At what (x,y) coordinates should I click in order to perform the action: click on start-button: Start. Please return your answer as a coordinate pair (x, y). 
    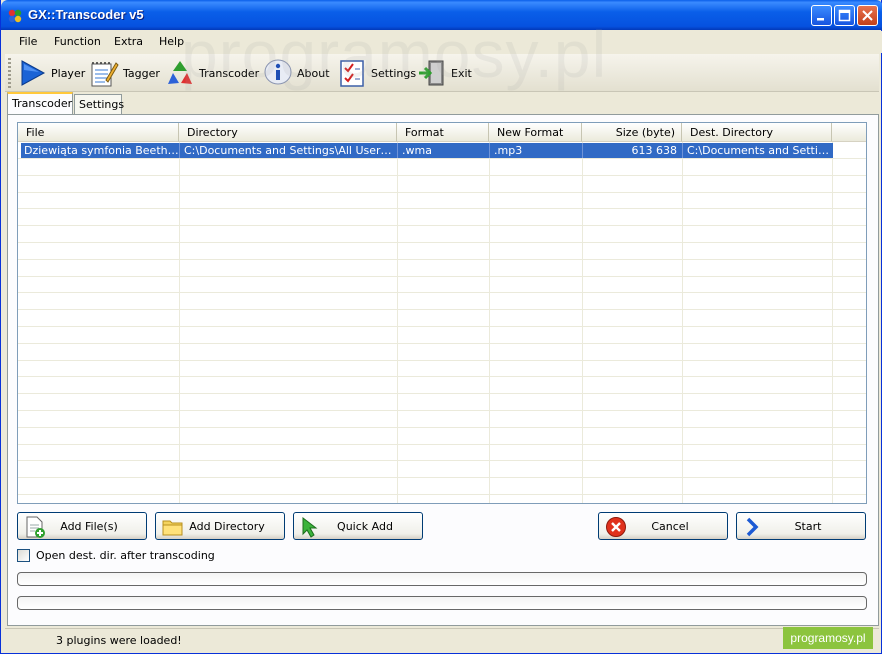
    Looking at the image, I should click on (801, 526).